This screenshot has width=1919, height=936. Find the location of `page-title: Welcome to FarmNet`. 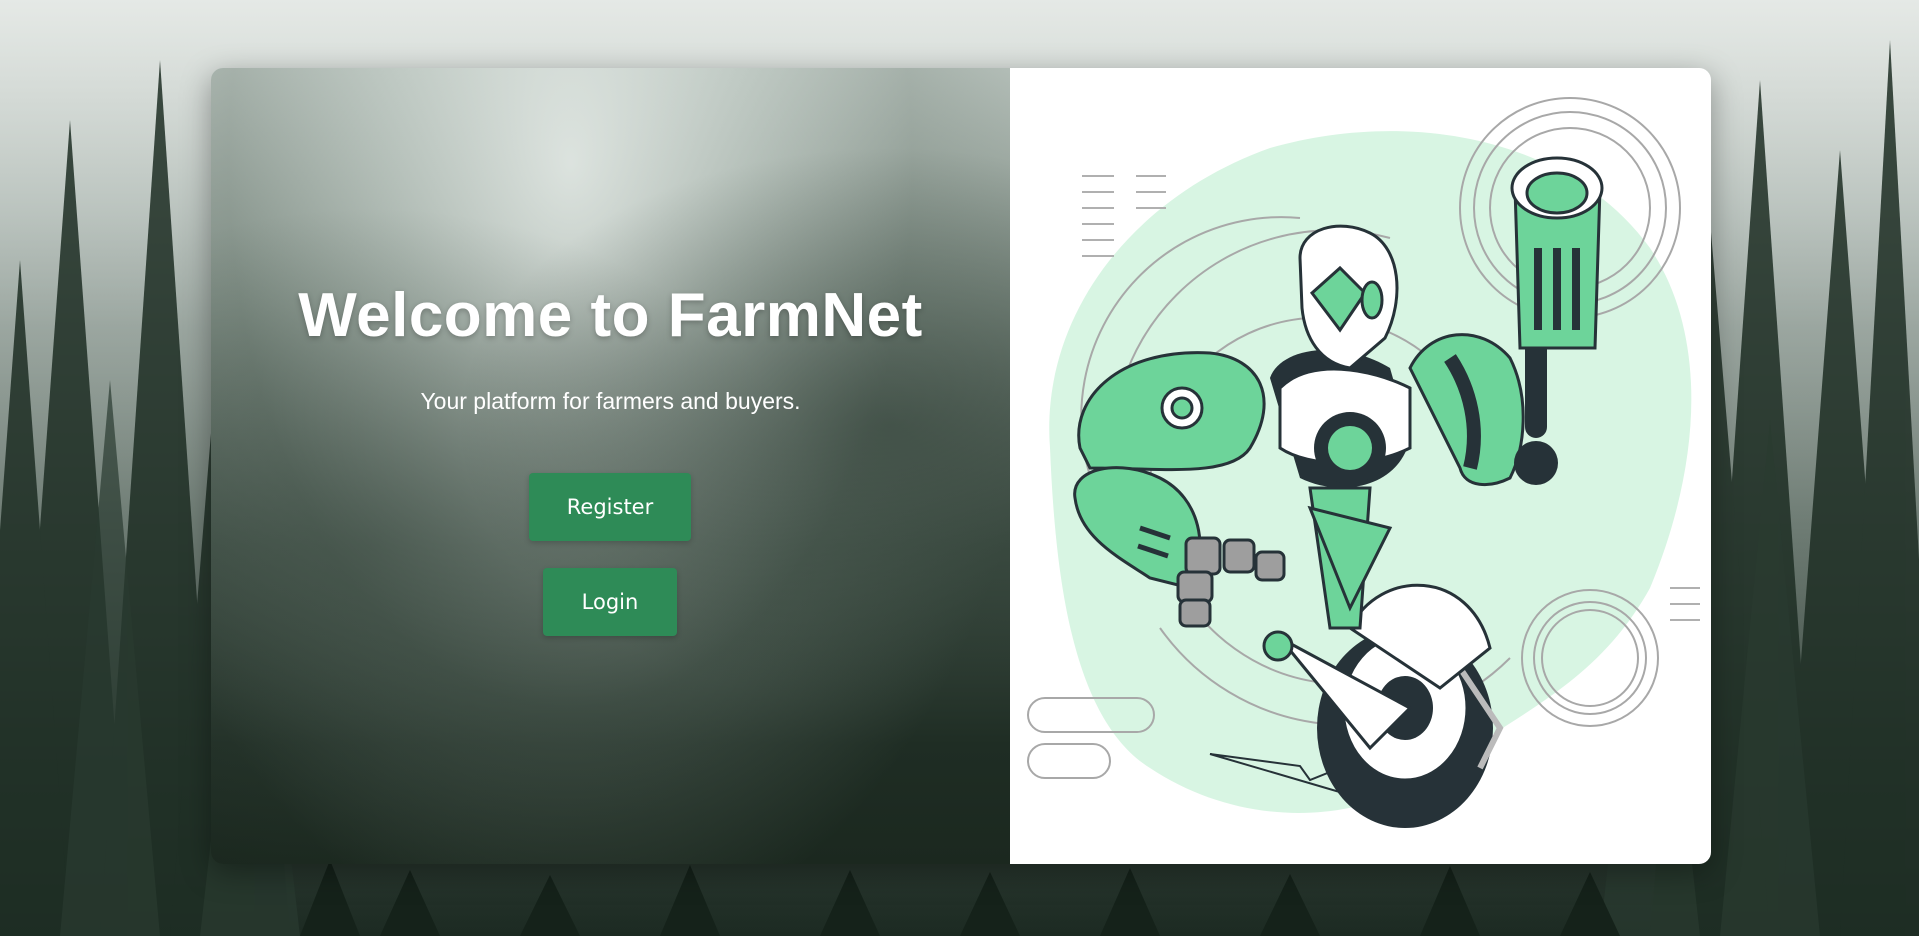

page-title: Welcome to FarmNet is located at coordinates (610, 315).